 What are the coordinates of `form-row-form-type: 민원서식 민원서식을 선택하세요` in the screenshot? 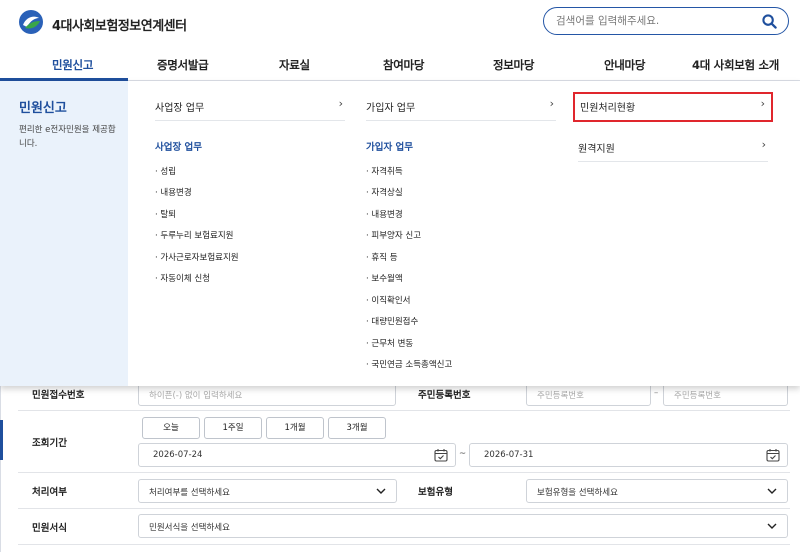 It's located at (404, 527).